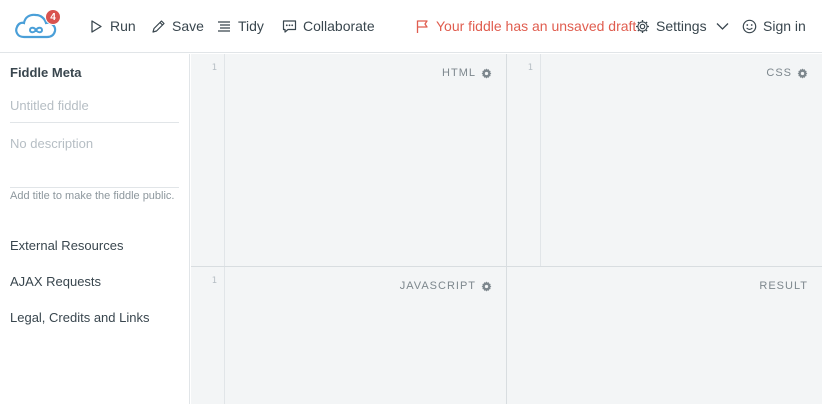 Image resolution: width=822 pixels, height=404 pixels. I want to click on notification-badge: 4, so click(53, 17).